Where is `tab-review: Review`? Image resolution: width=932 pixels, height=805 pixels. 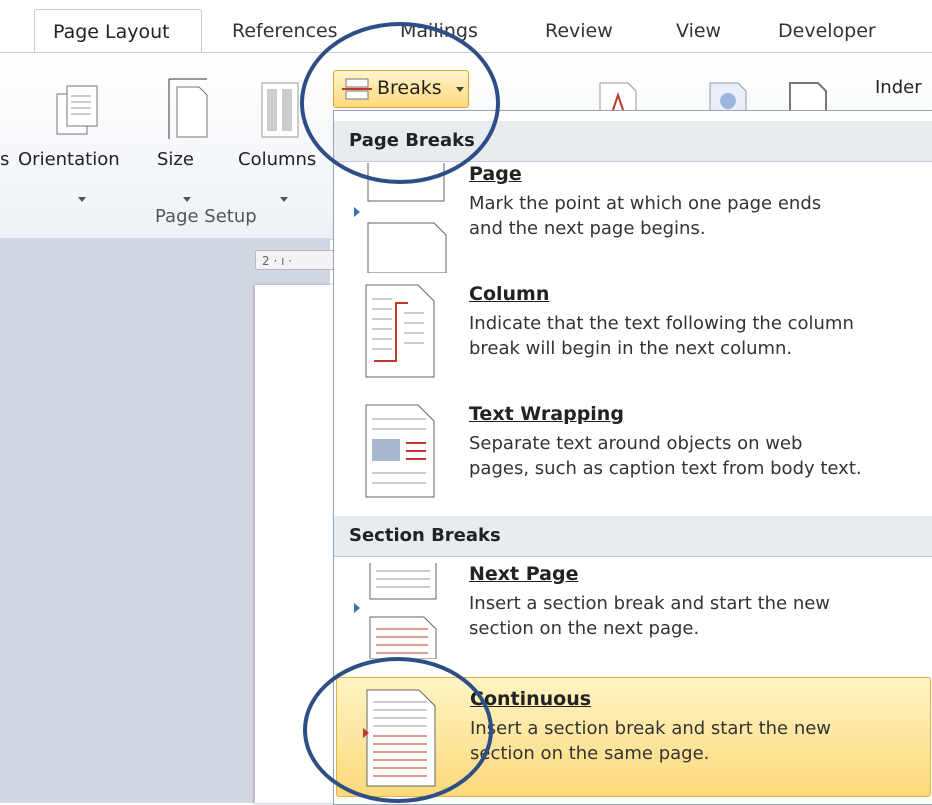 tab-review: Review is located at coordinates (579, 31).